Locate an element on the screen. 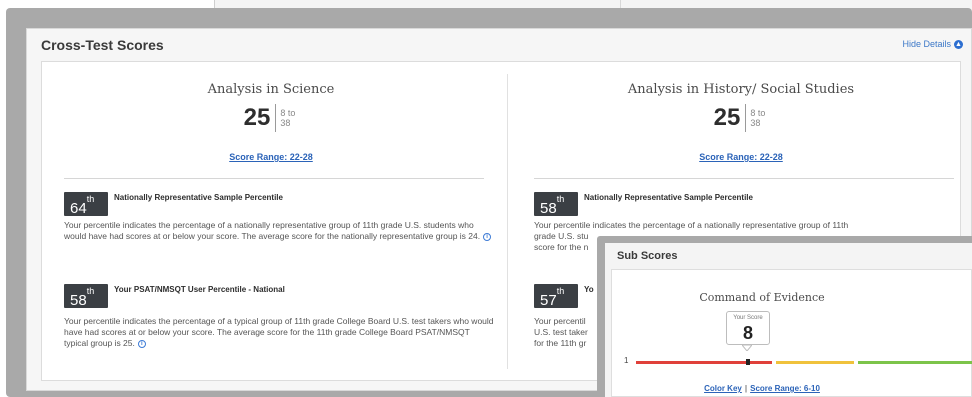  your-score-callout: Your Score 8 is located at coordinates (748, 328).